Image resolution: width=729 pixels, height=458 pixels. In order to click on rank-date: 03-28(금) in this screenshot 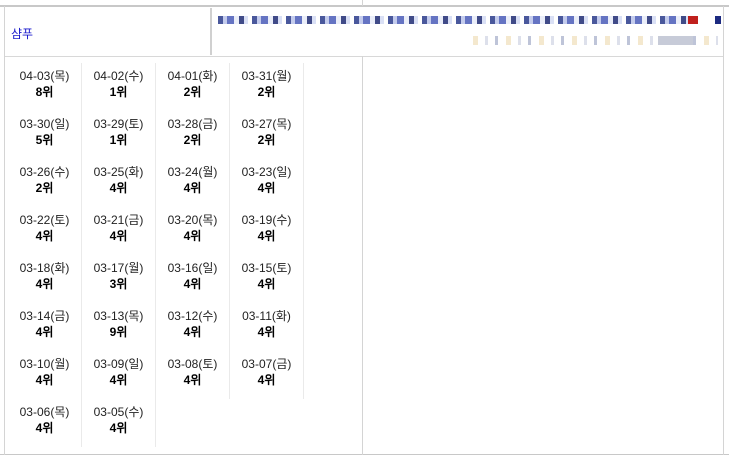, I will do `click(192, 124)`.